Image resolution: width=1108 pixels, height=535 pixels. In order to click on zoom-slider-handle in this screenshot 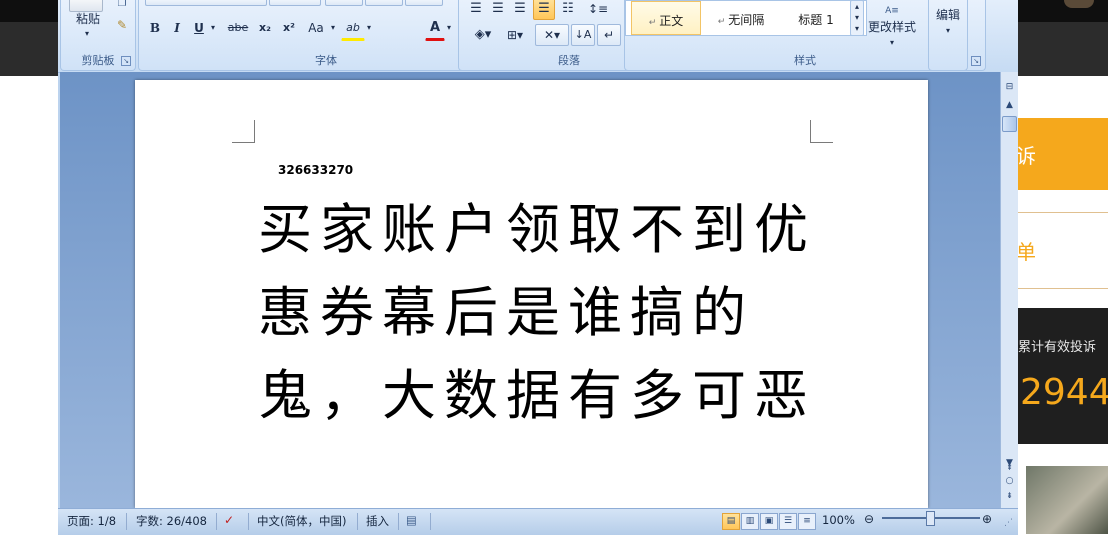, I will do `click(930, 518)`.